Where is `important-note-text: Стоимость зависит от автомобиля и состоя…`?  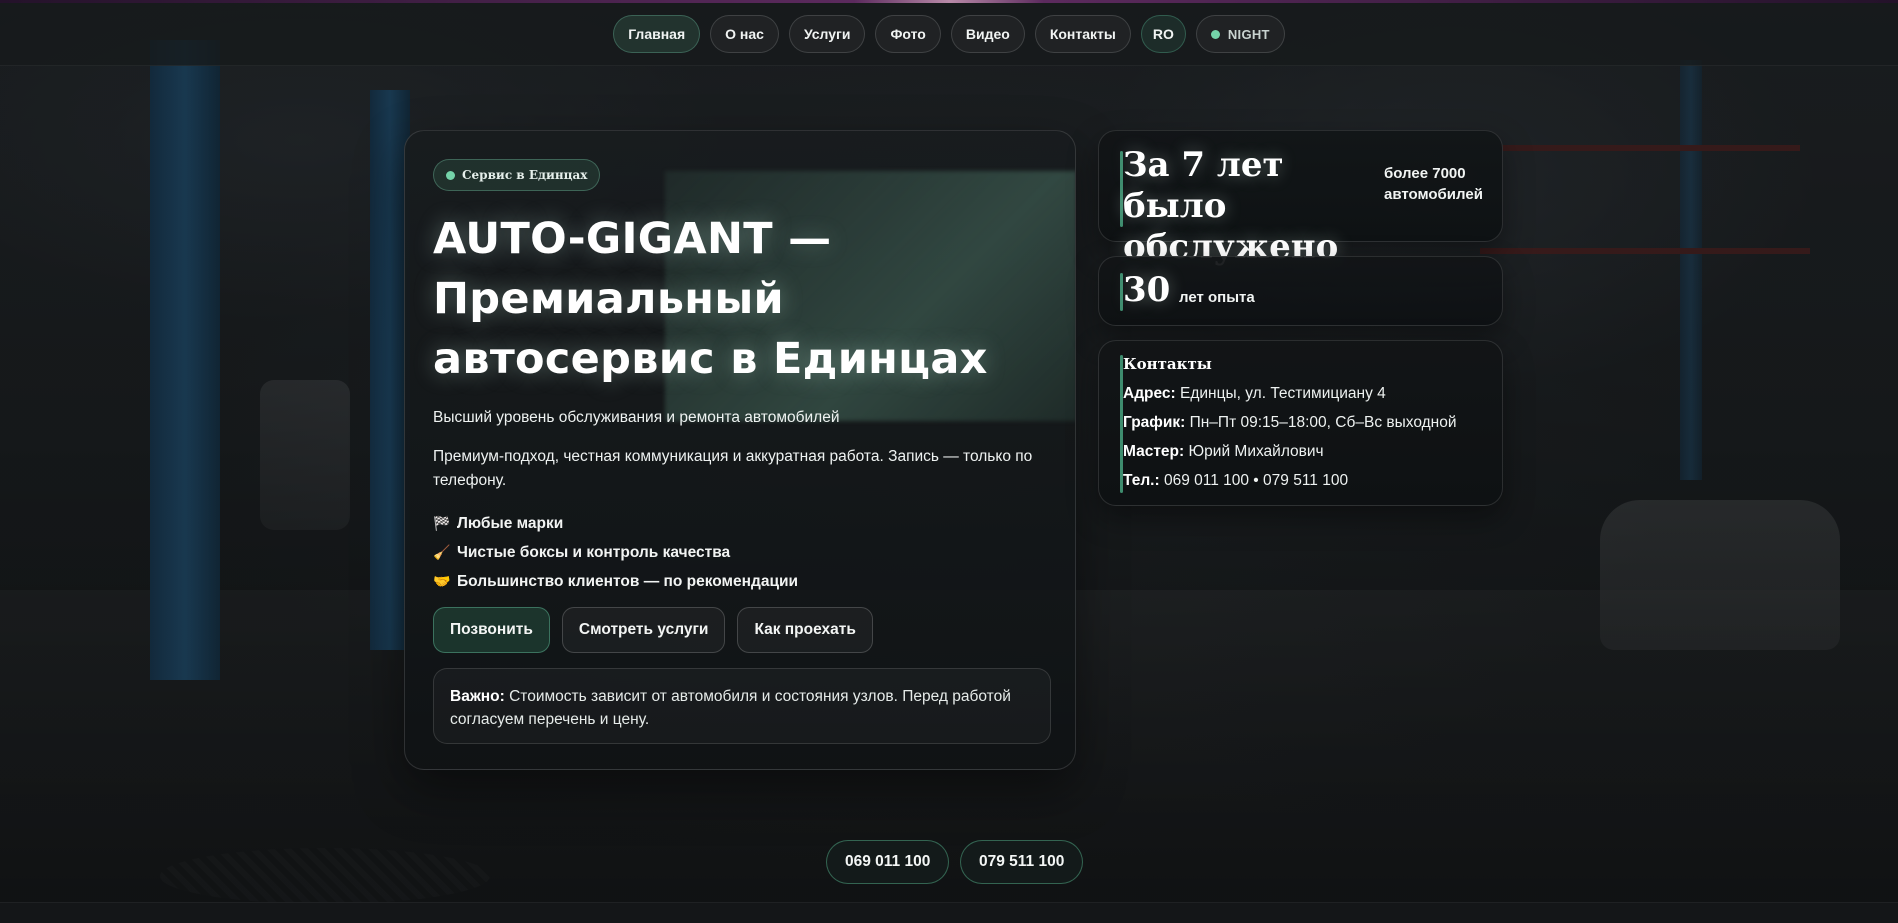
important-note-text: Стоимость зависит от автомобиля и состоя… is located at coordinates (730, 708).